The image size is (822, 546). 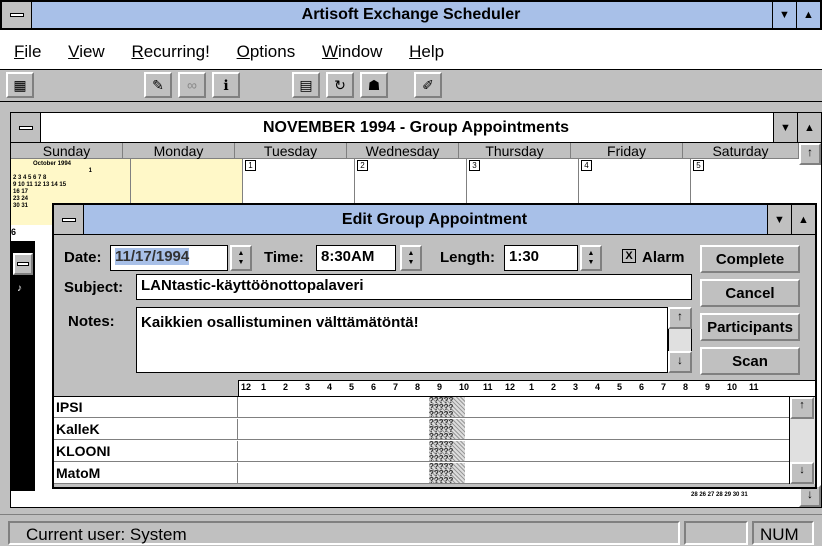 What do you see at coordinates (411, 258) in the screenshot?
I see `time-spinner: ▲ ▼` at bounding box center [411, 258].